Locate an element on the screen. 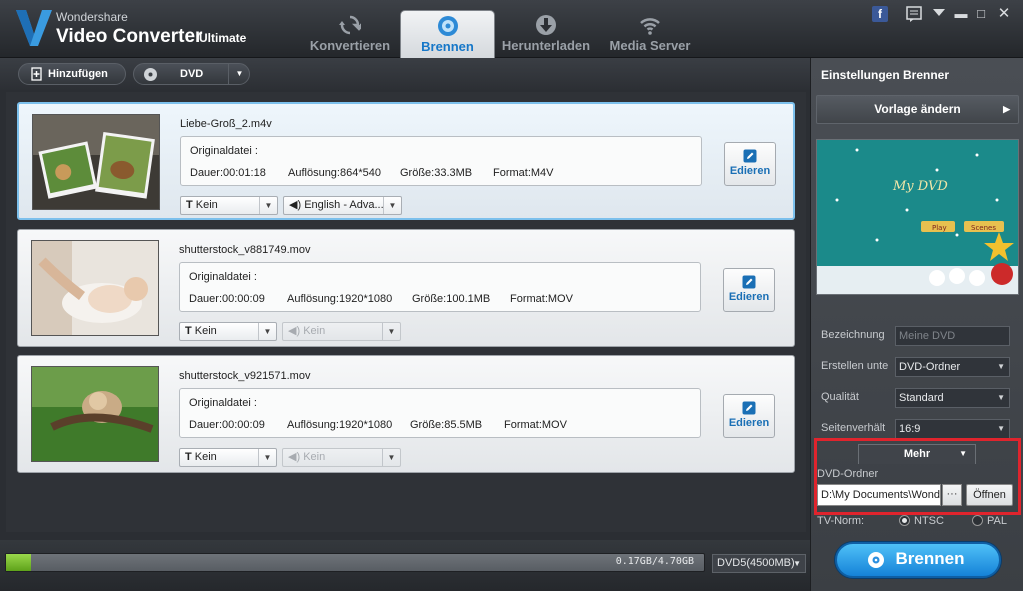  tab-konvertieren: Konvertieren is located at coordinates (350, 34).